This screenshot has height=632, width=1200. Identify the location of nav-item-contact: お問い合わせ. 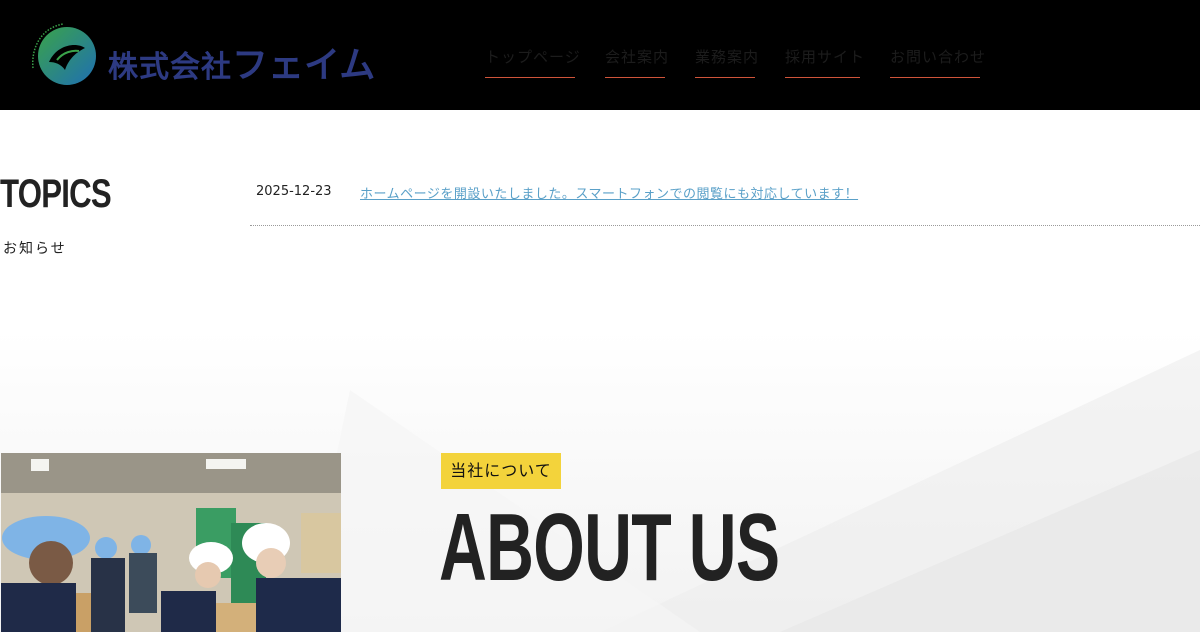
(937, 62).